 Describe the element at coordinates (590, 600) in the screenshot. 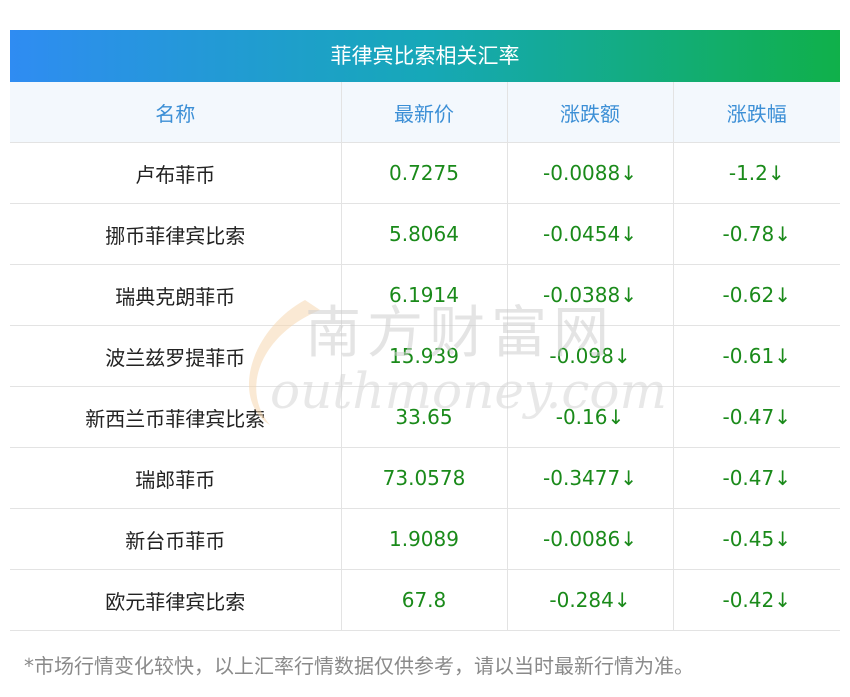

I see `row-change-cell: -0.284↓` at that location.